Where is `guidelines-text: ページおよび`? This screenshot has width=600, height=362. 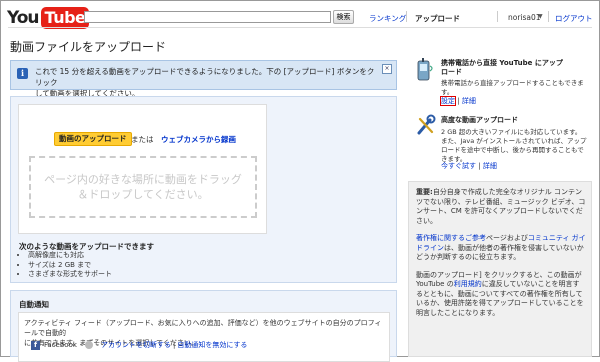 guidelines-text: ページおよび is located at coordinates (507, 238).